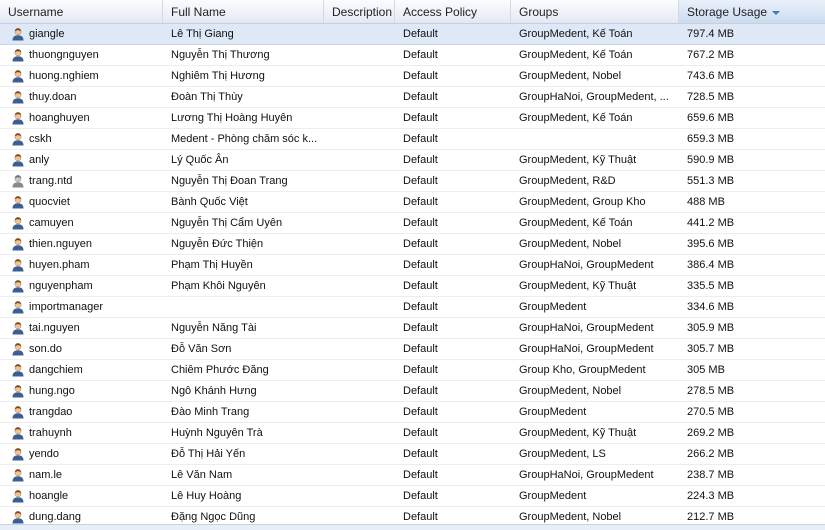  I want to click on cell-storage-usage: 335.5 MB, so click(711, 286).